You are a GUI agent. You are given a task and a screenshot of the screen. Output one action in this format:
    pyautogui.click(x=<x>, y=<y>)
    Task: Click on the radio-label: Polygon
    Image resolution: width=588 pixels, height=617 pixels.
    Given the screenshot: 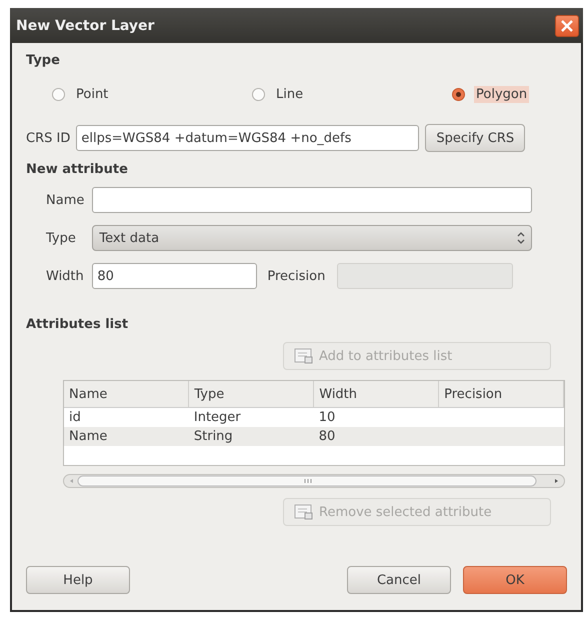 What is the action you would take?
    pyautogui.click(x=502, y=94)
    